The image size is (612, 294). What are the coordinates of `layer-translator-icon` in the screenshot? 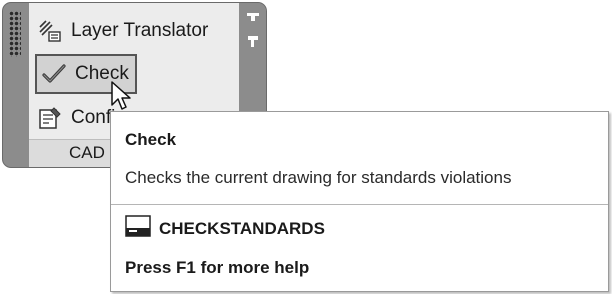 It's located at (50, 31).